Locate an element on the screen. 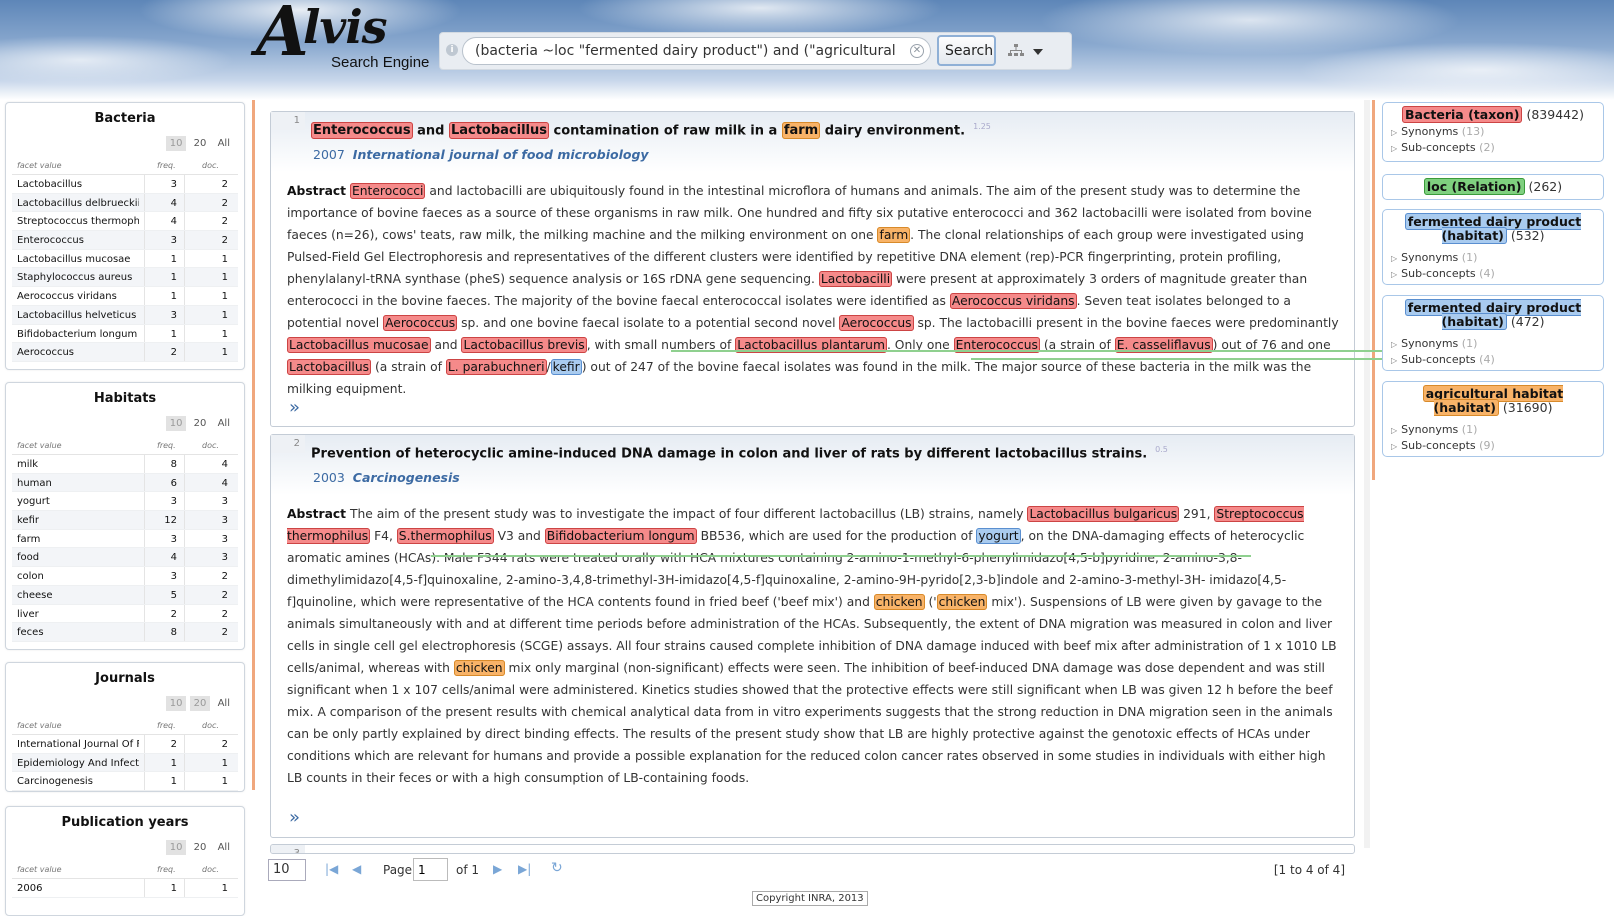 This screenshot has height=916, width=1614. bacteria-annotation: L. parabuchneri is located at coordinates (496, 367).